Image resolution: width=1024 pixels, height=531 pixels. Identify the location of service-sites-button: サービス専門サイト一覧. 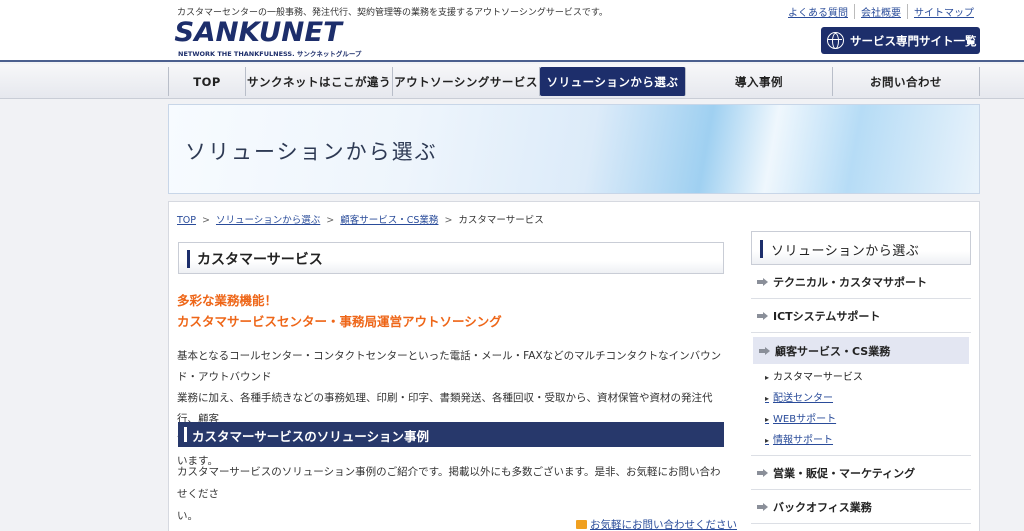
(900, 40).